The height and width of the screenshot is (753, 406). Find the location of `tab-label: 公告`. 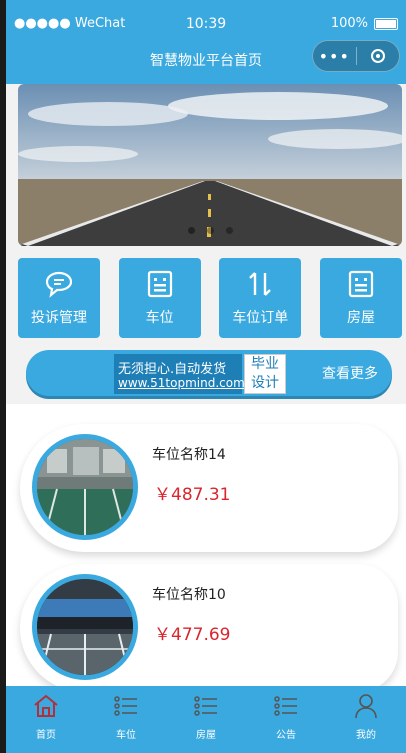

tab-label: 公告 is located at coordinates (286, 735).